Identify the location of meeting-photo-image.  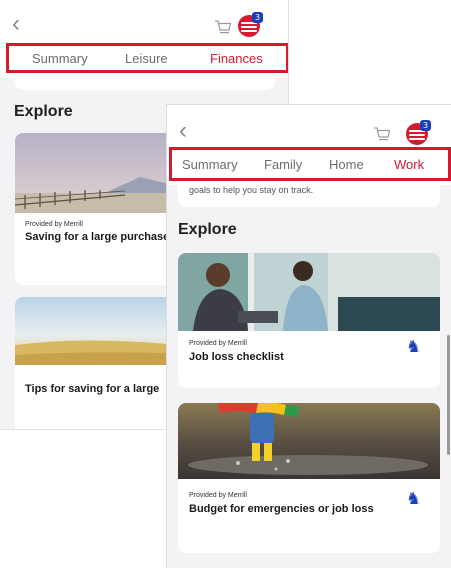
(309, 292).